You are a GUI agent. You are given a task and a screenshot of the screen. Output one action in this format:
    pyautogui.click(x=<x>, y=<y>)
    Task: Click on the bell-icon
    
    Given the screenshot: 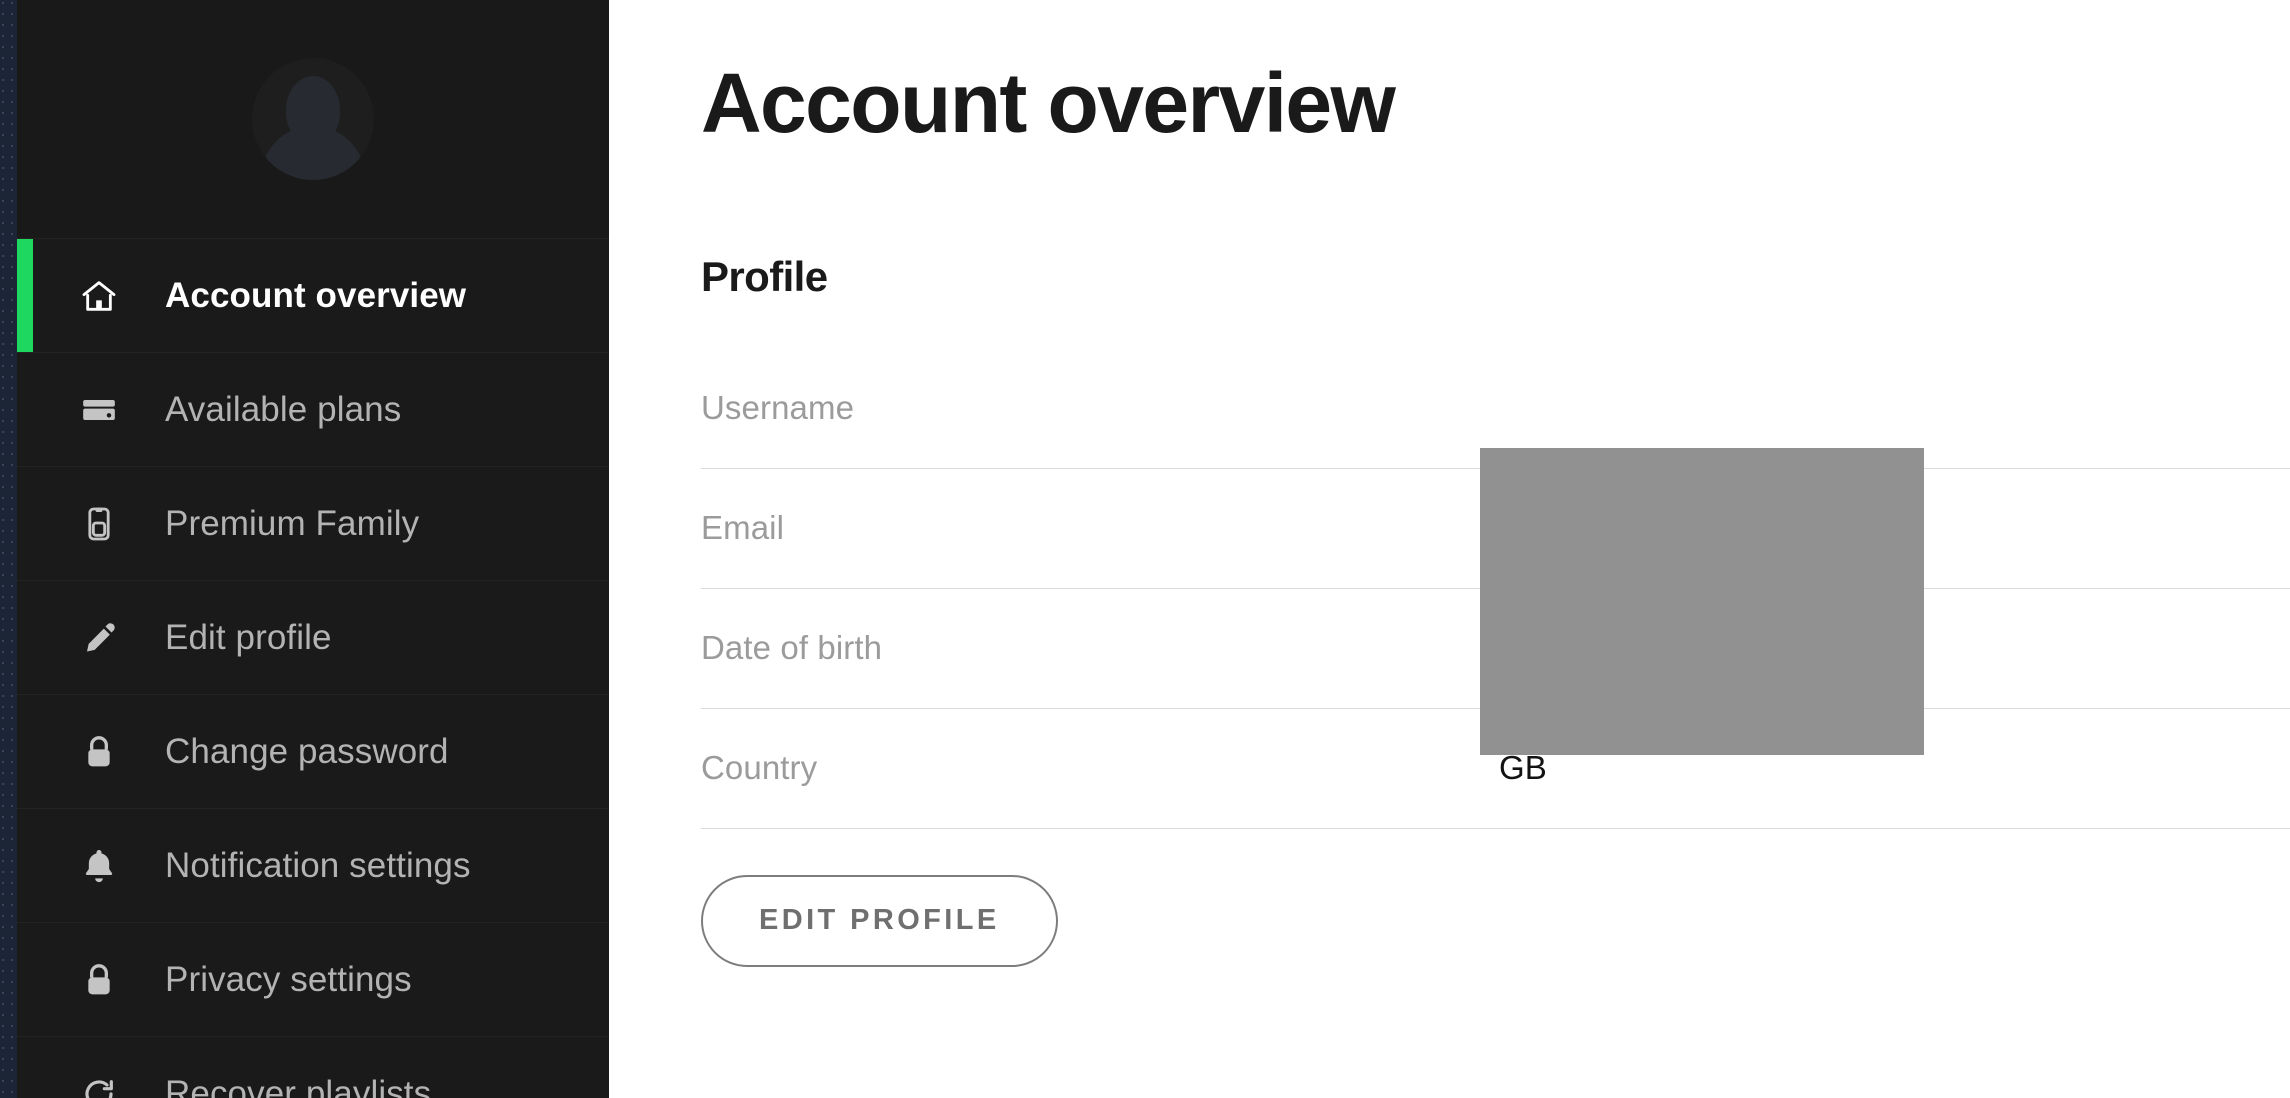 What is the action you would take?
    pyautogui.click(x=99, y=866)
    